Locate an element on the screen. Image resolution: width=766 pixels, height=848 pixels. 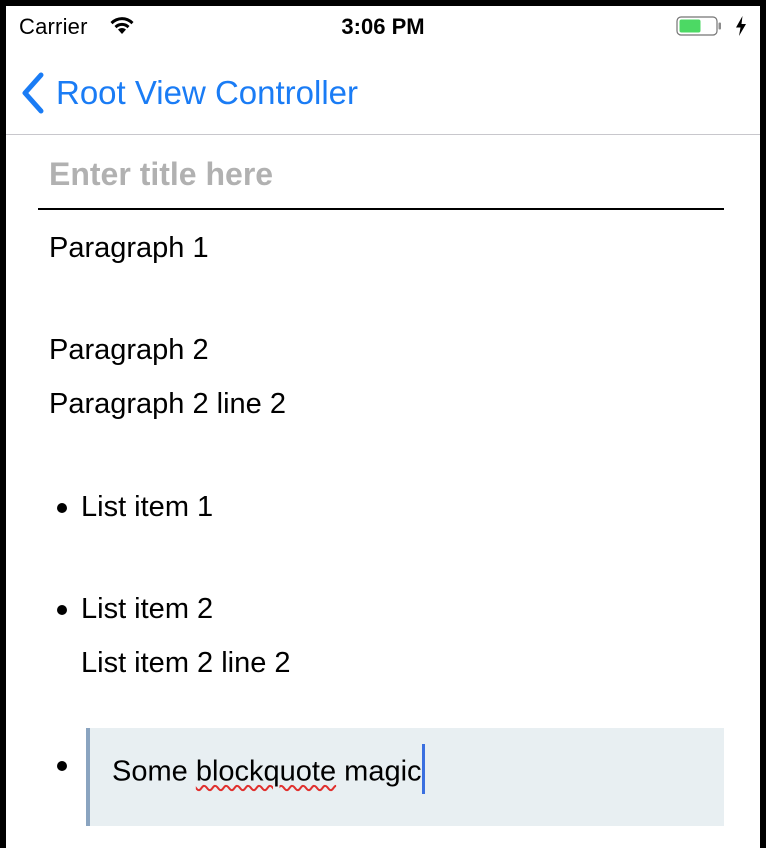
blockquote: Some blockquote magic is located at coordinates (405, 777).